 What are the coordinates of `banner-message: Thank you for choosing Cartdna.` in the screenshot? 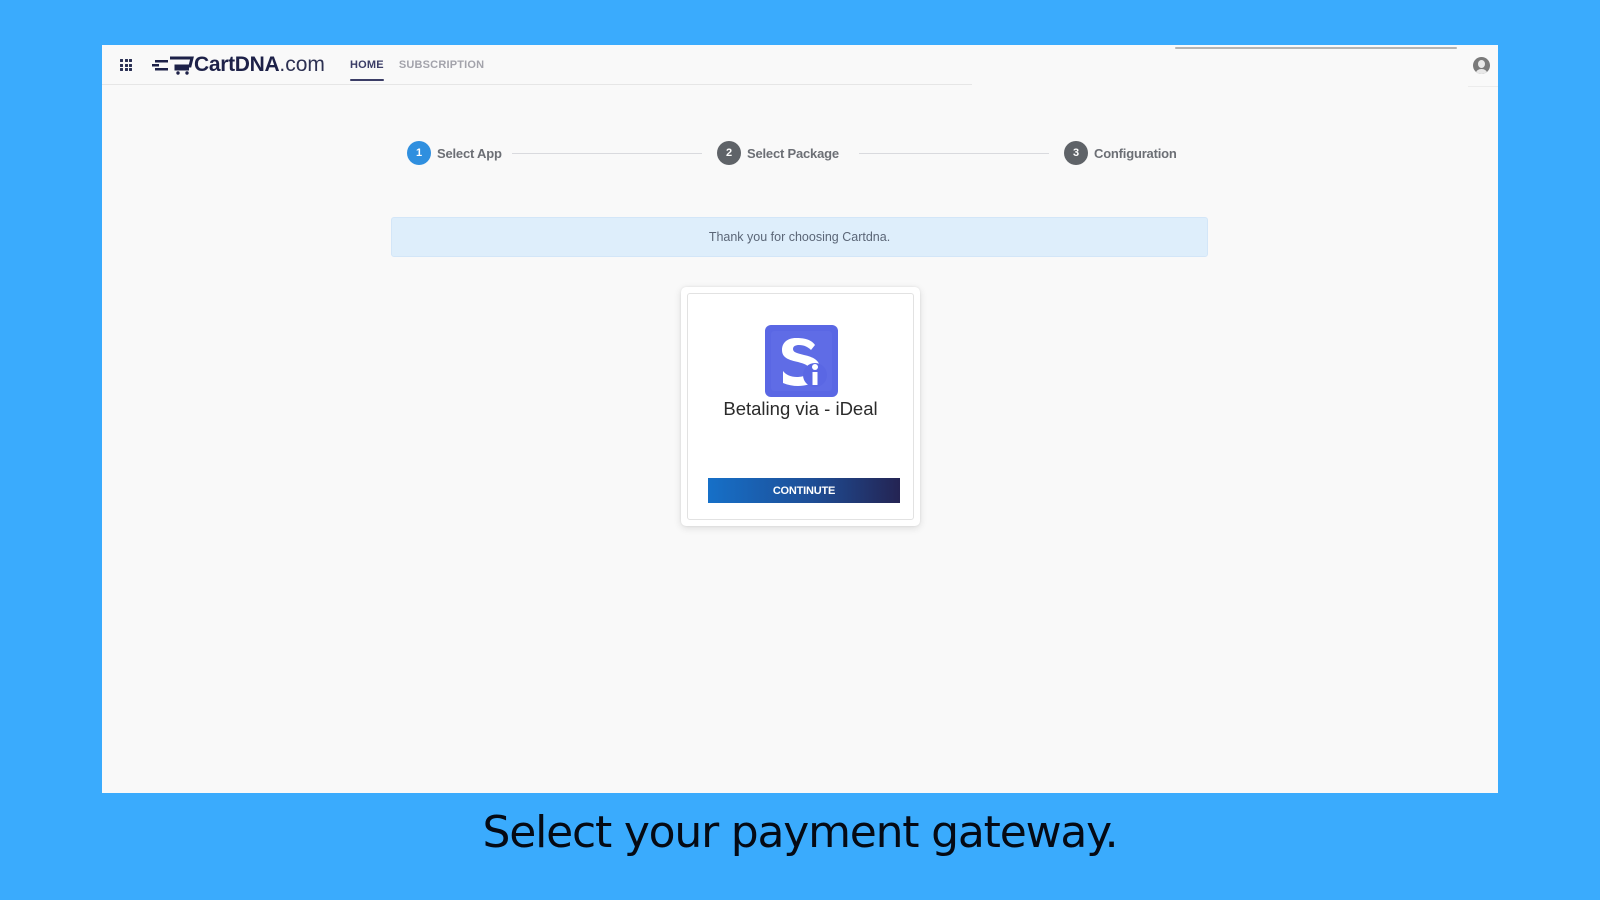 It's located at (799, 237).